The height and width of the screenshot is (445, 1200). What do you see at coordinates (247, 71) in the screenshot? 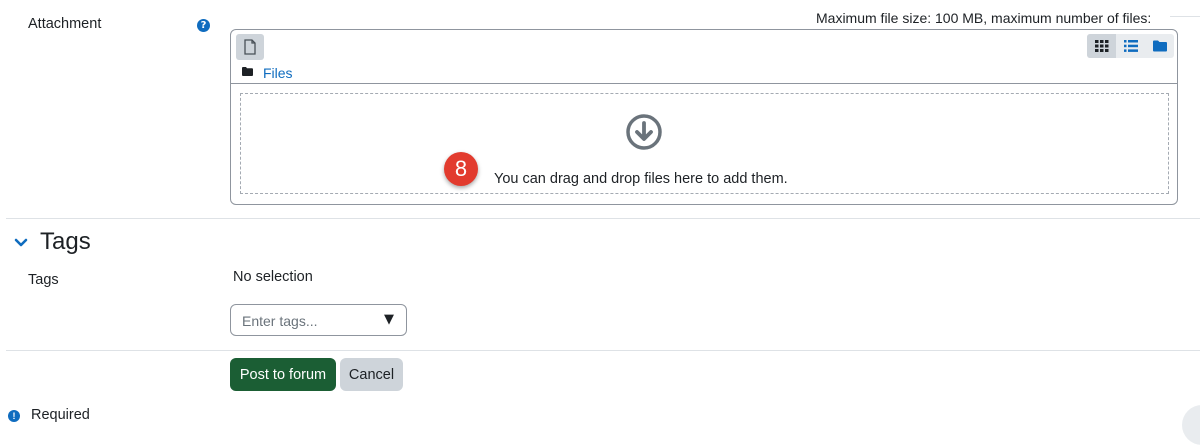
I see `folder-icon` at bounding box center [247, 71].